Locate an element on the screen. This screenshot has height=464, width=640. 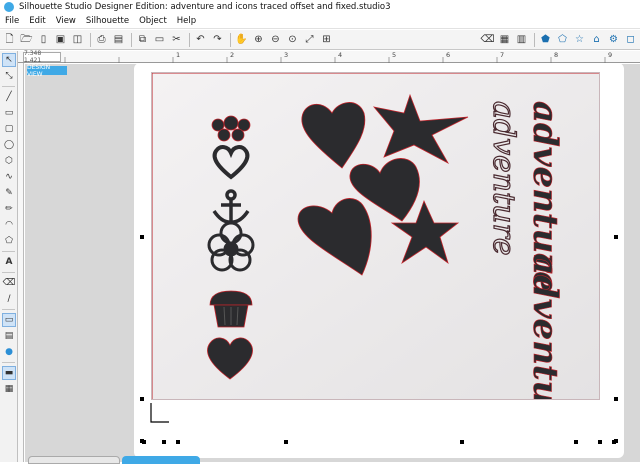
ruler-number: 4 is located at coordinates (340, 55).